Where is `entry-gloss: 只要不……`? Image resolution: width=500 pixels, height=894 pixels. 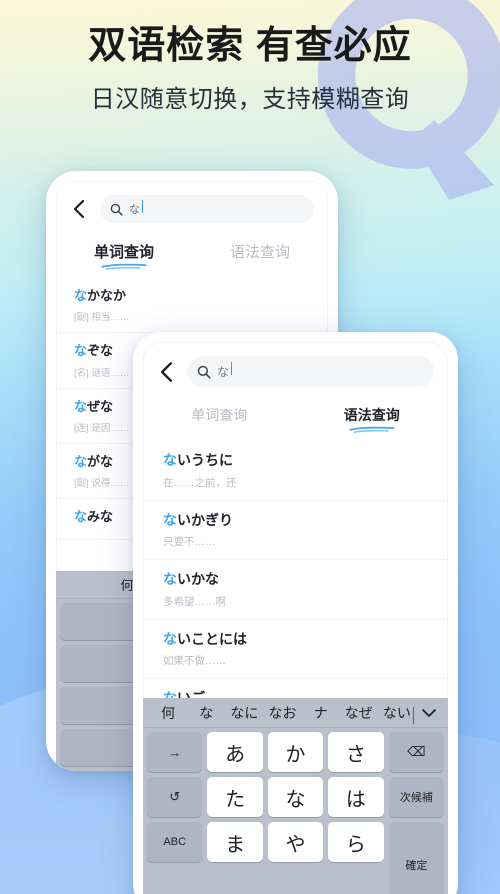
entry-gloss: 只要不…… is located at coordinates (189, 542).